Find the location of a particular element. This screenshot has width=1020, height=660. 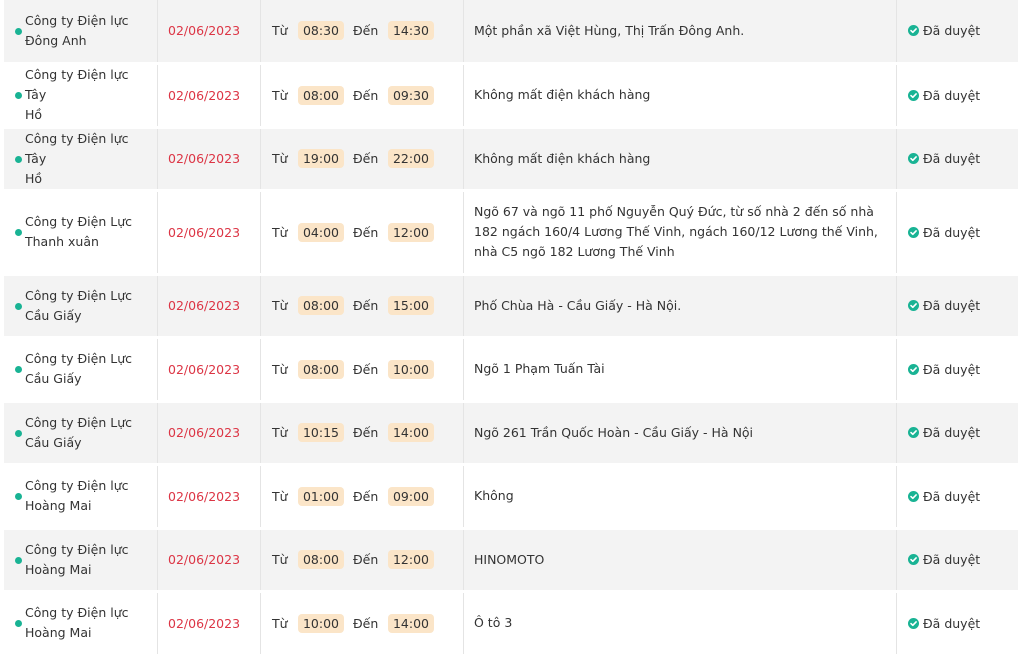

time-cell: Từ 08:30 Đến 14:30 is located at coordinates (362, 32).